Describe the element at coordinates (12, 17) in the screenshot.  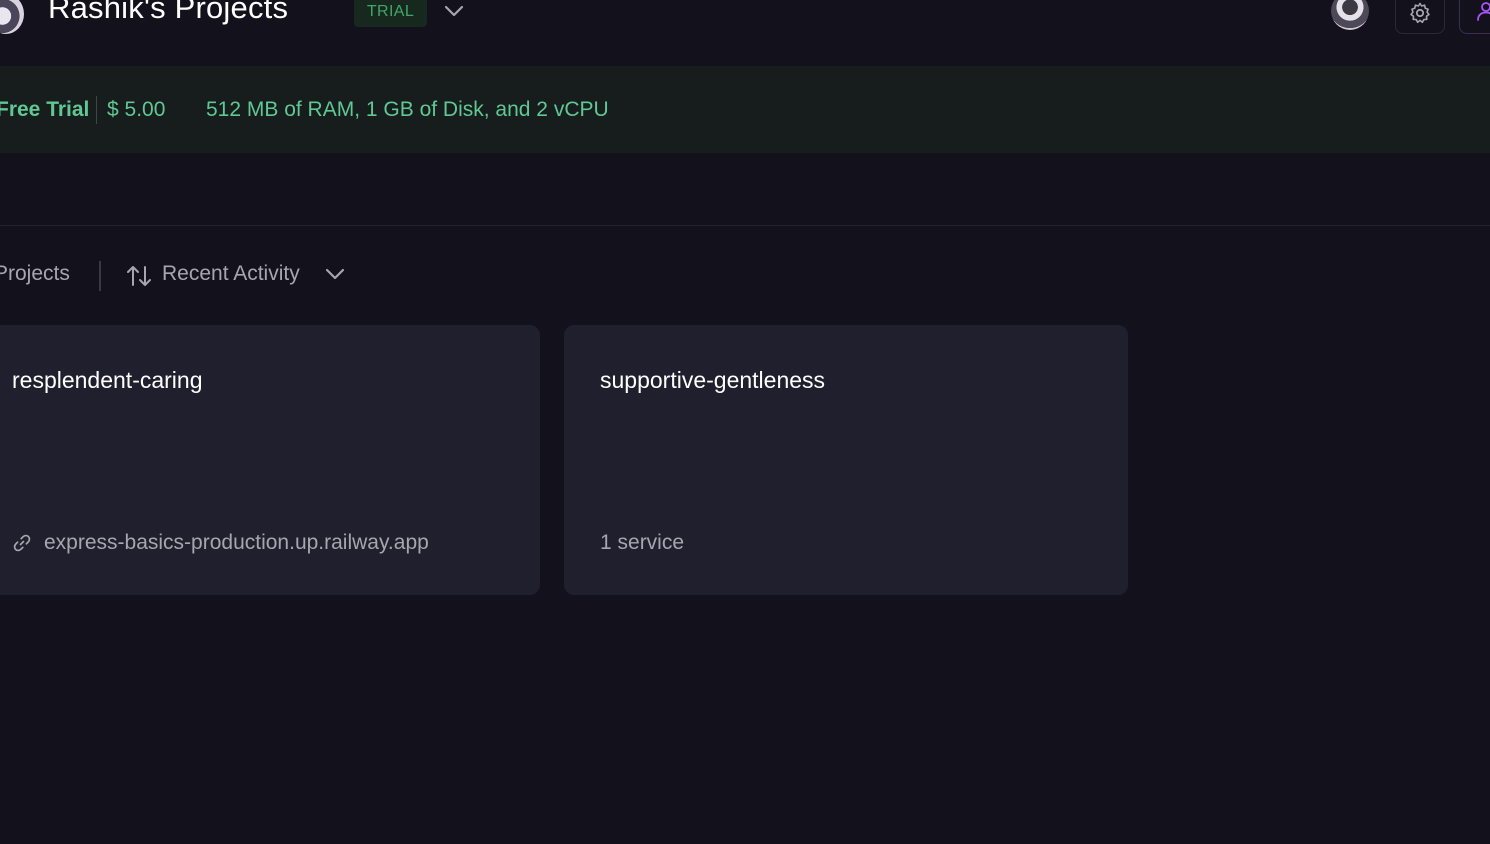
I see `workspace-avatar` at that location.